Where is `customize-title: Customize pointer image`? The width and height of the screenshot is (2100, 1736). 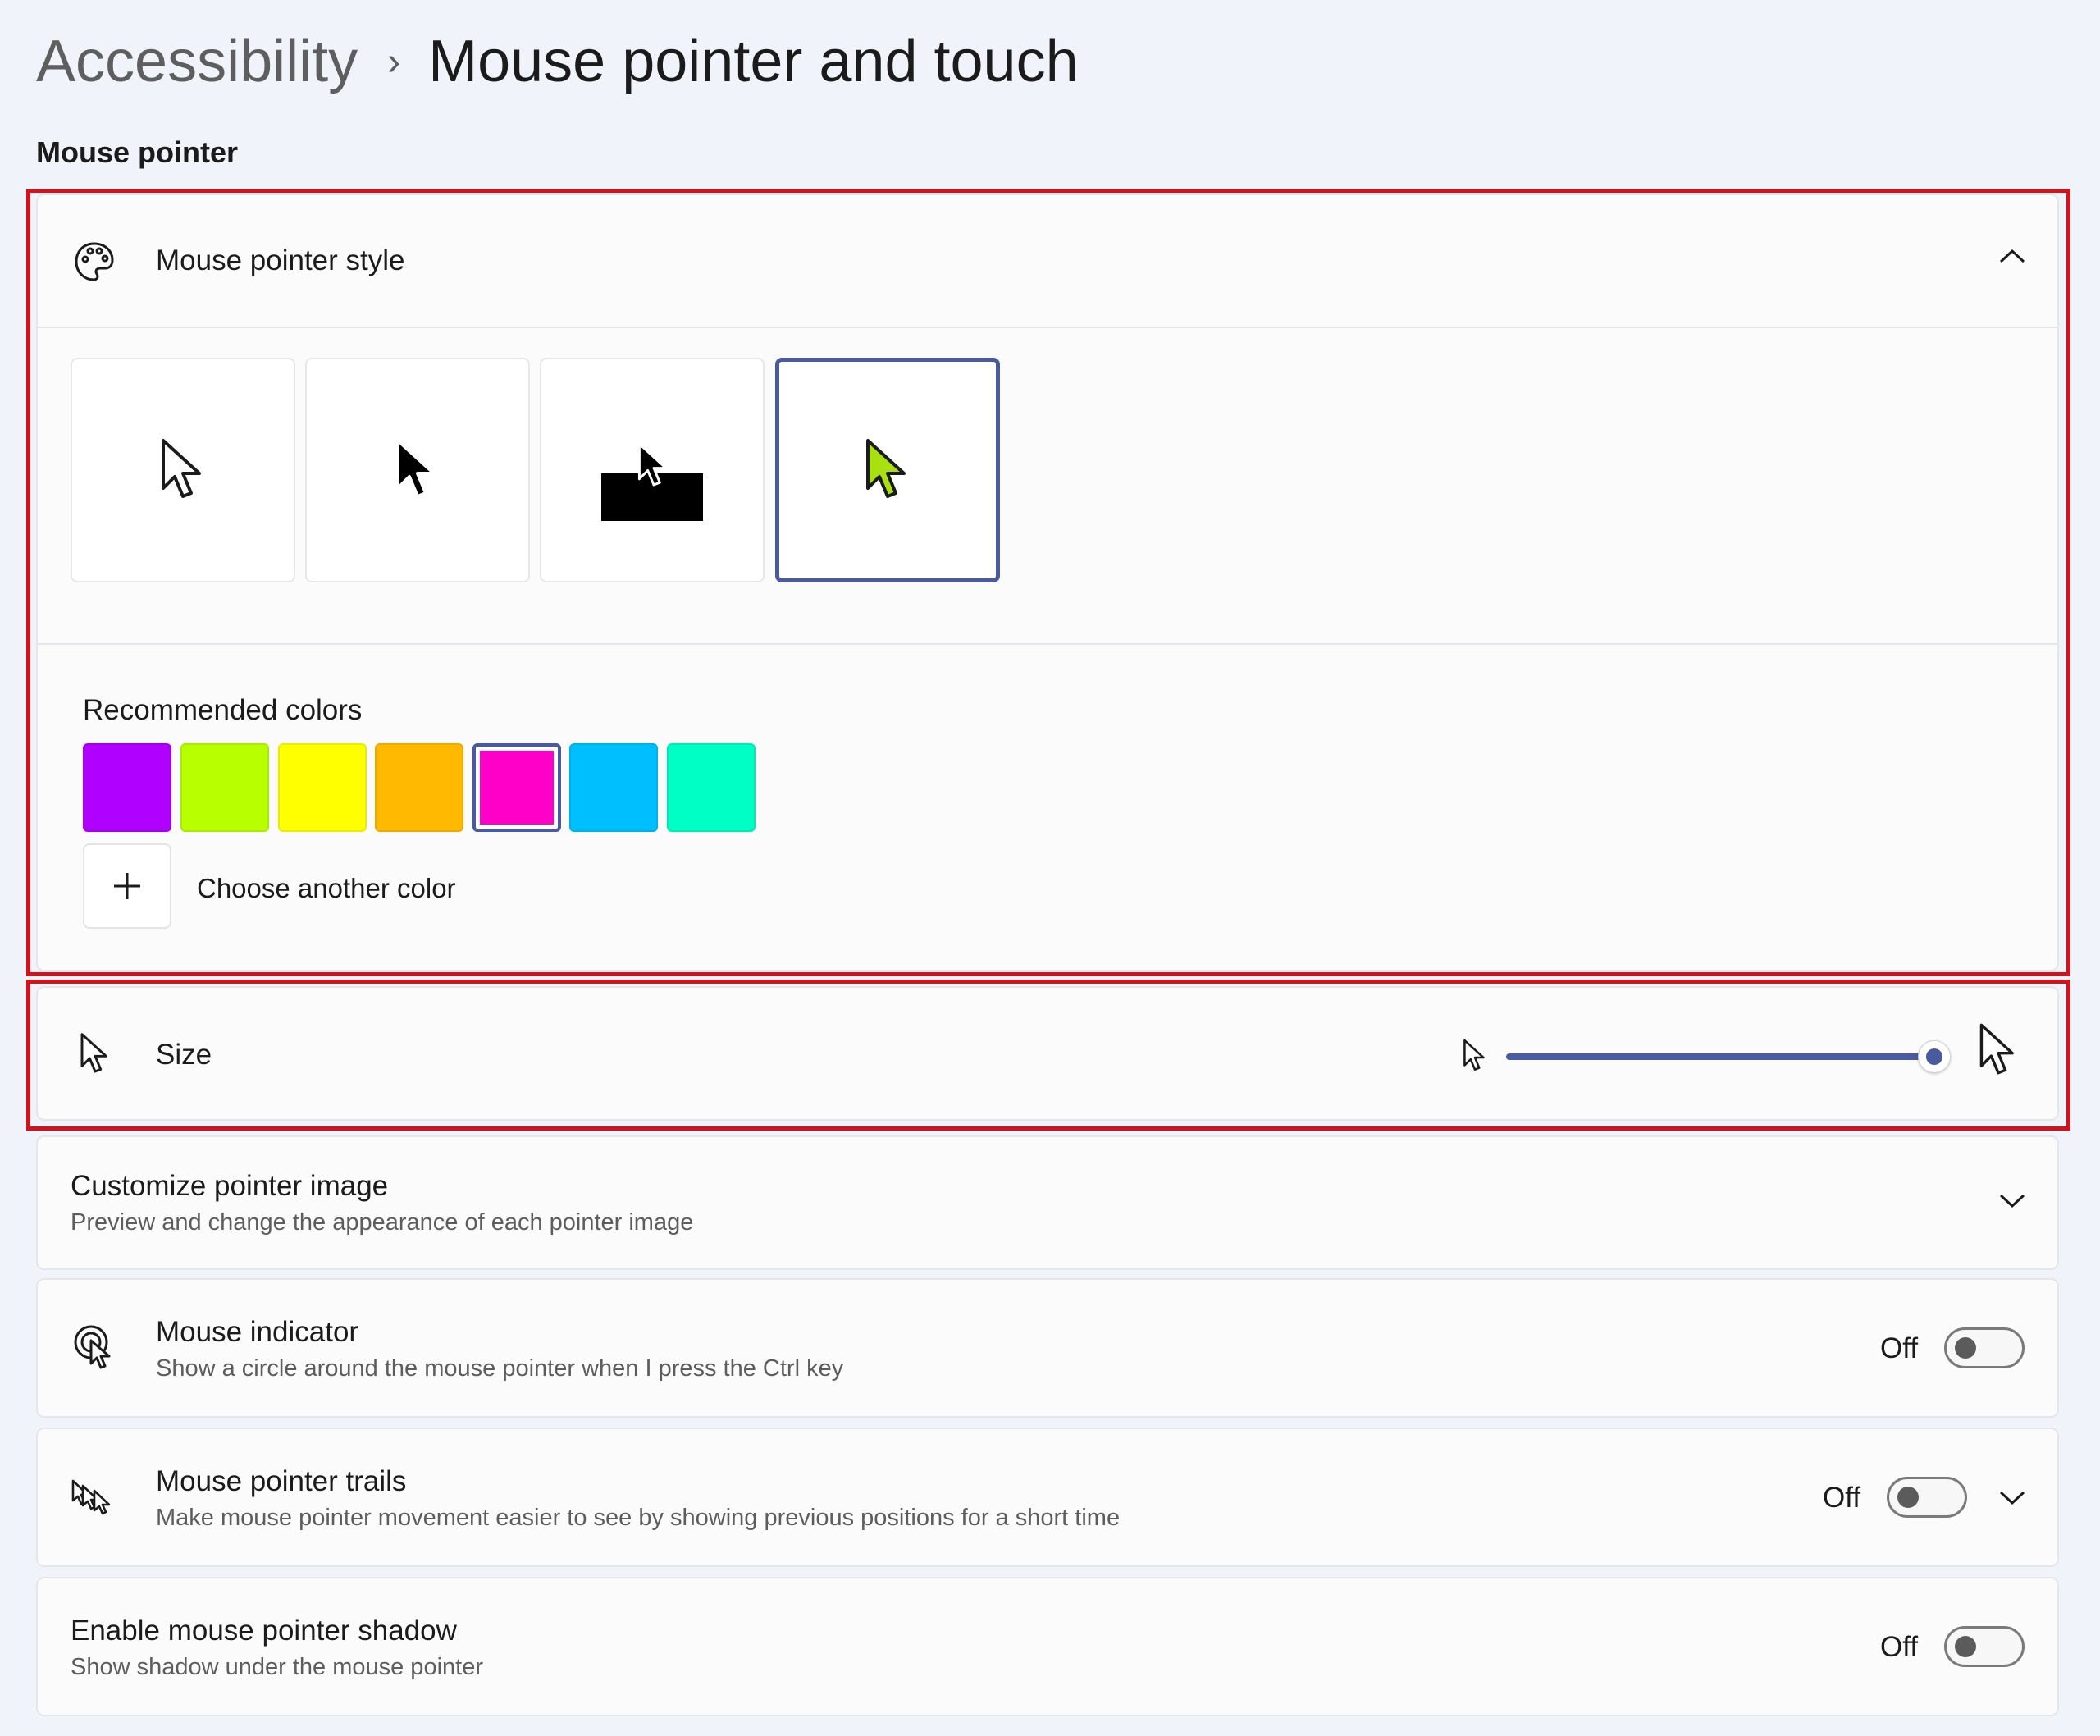 customize-title: Customize pointer image is located at coordinates (230, 1186).